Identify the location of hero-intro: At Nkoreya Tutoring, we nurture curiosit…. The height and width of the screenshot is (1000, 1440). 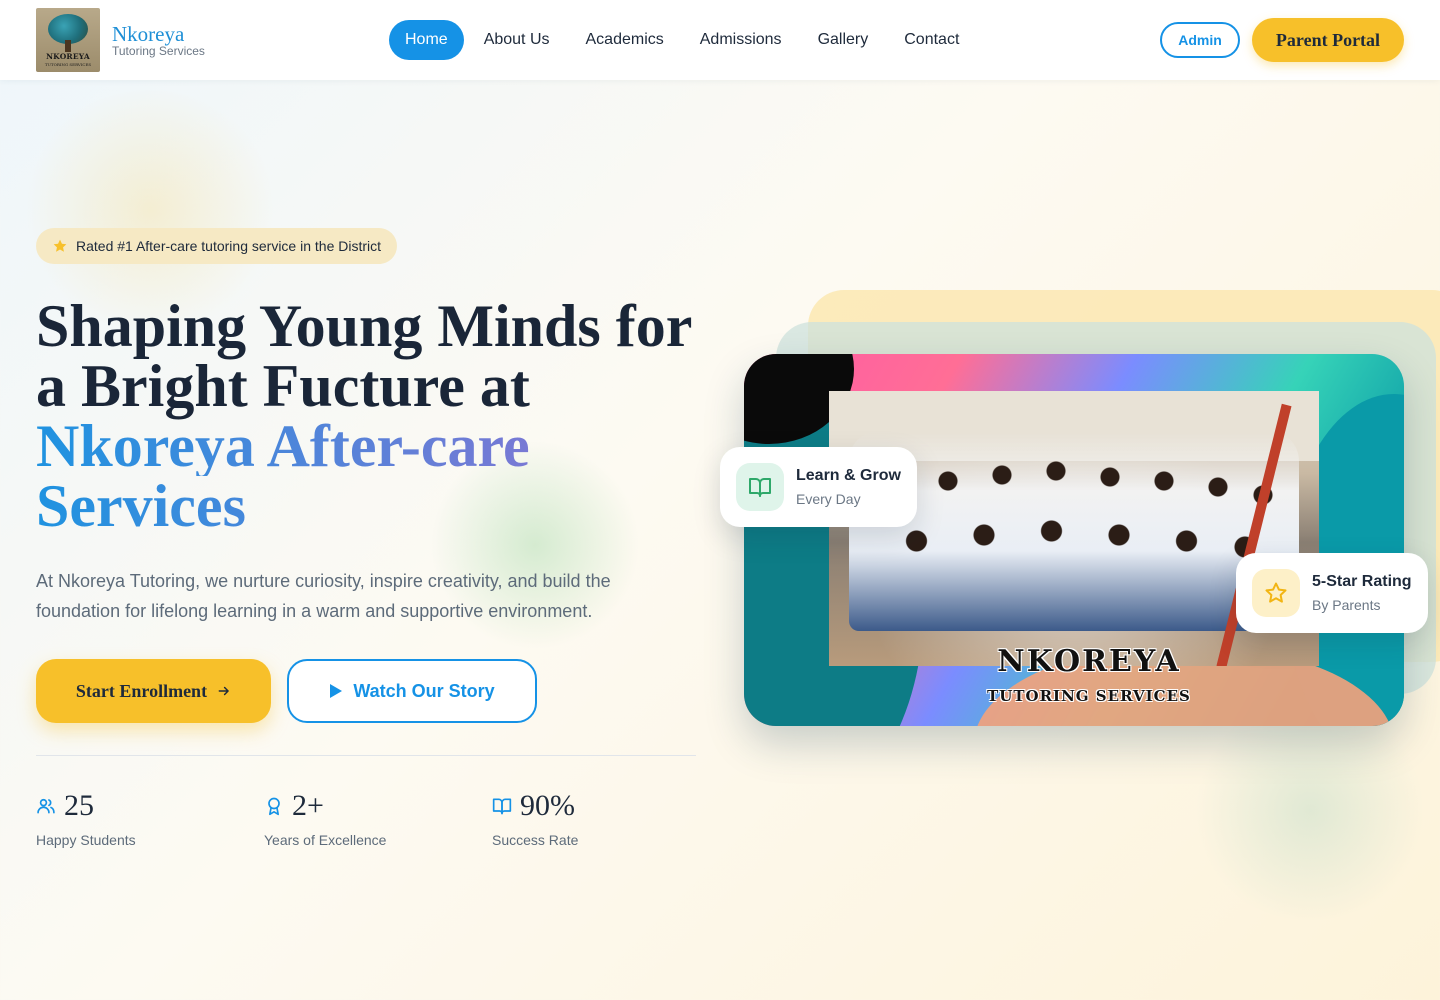
(346, 596).